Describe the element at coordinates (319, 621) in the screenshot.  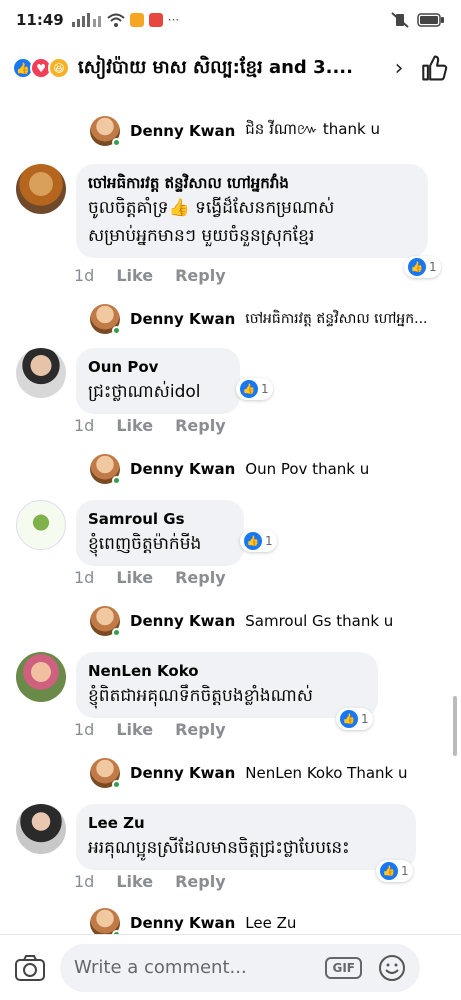
I see `reply-text: Samroul Gs thank u` at that location.